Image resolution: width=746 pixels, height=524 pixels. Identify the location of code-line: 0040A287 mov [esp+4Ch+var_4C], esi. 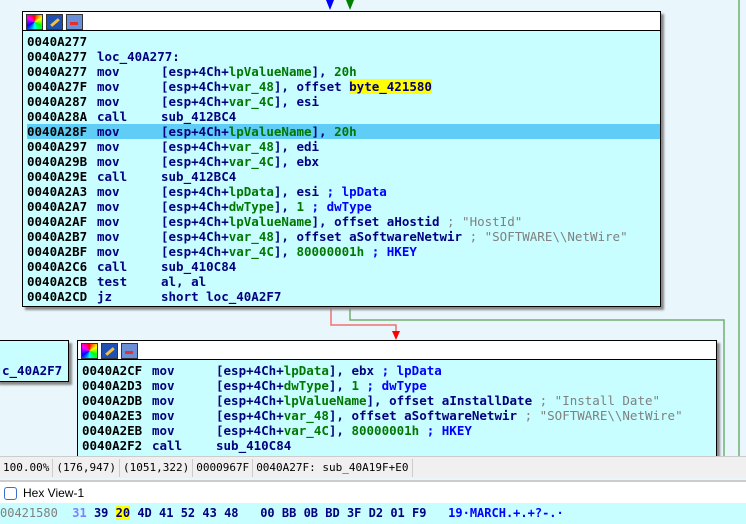
(343, 101).